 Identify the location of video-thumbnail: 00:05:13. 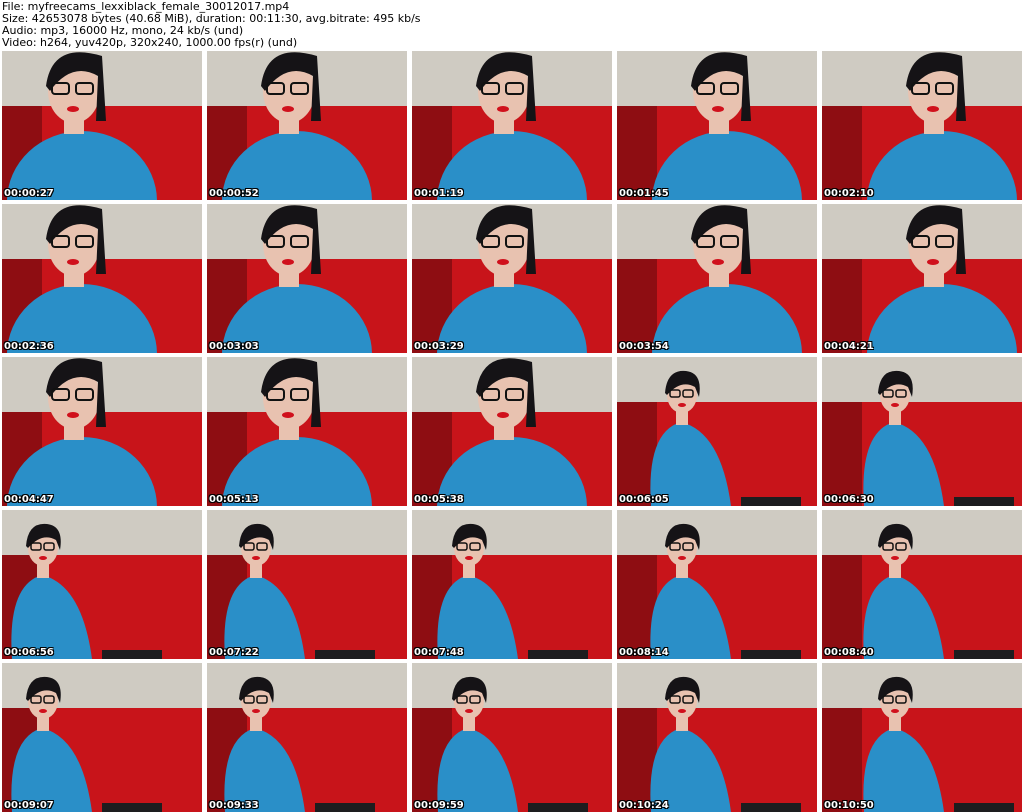
(307, 431).